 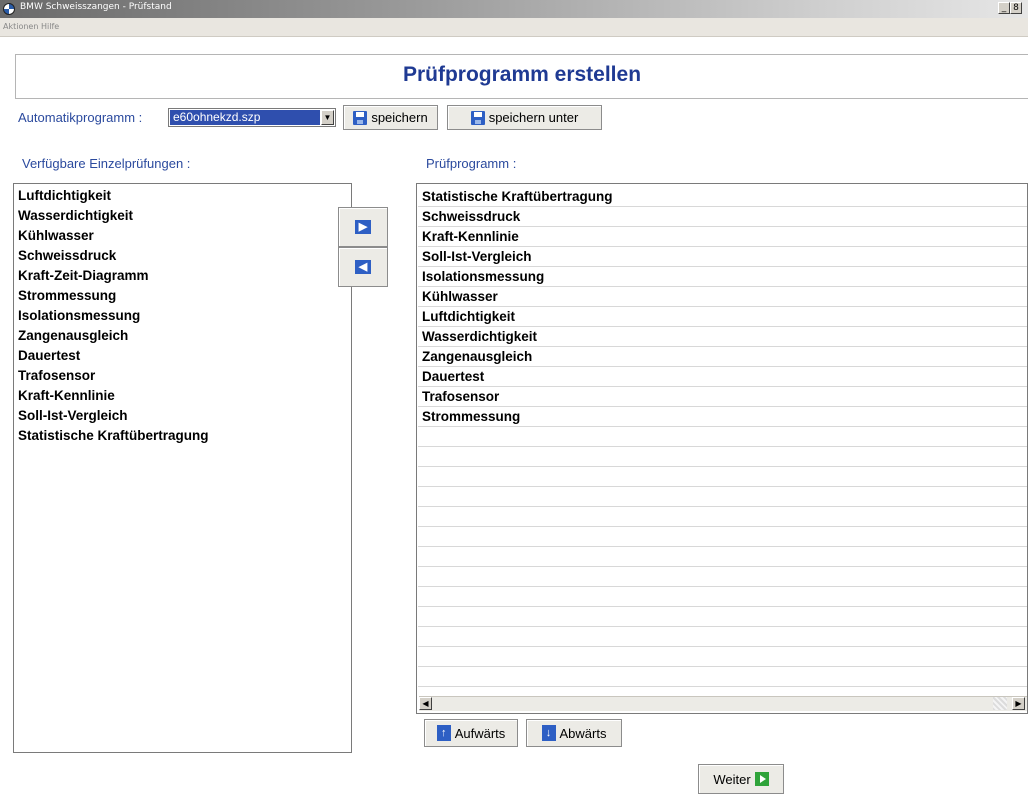 I want to click on move-down-label: Abwärts, so click(x=583, y=733).